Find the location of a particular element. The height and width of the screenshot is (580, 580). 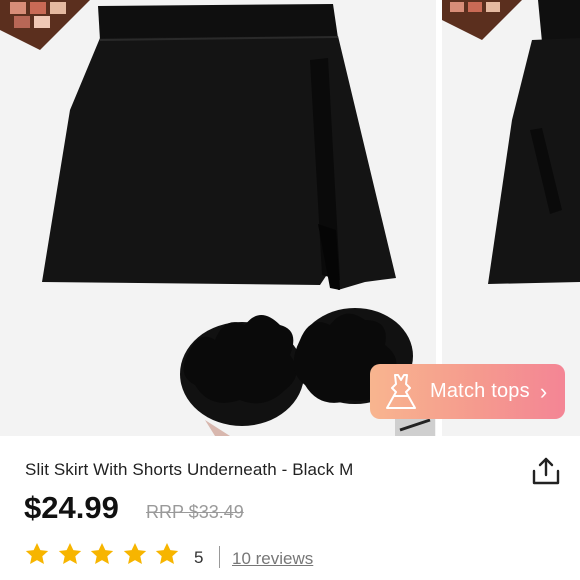

product-price: $24.99 is located at coordinates (71, 507).